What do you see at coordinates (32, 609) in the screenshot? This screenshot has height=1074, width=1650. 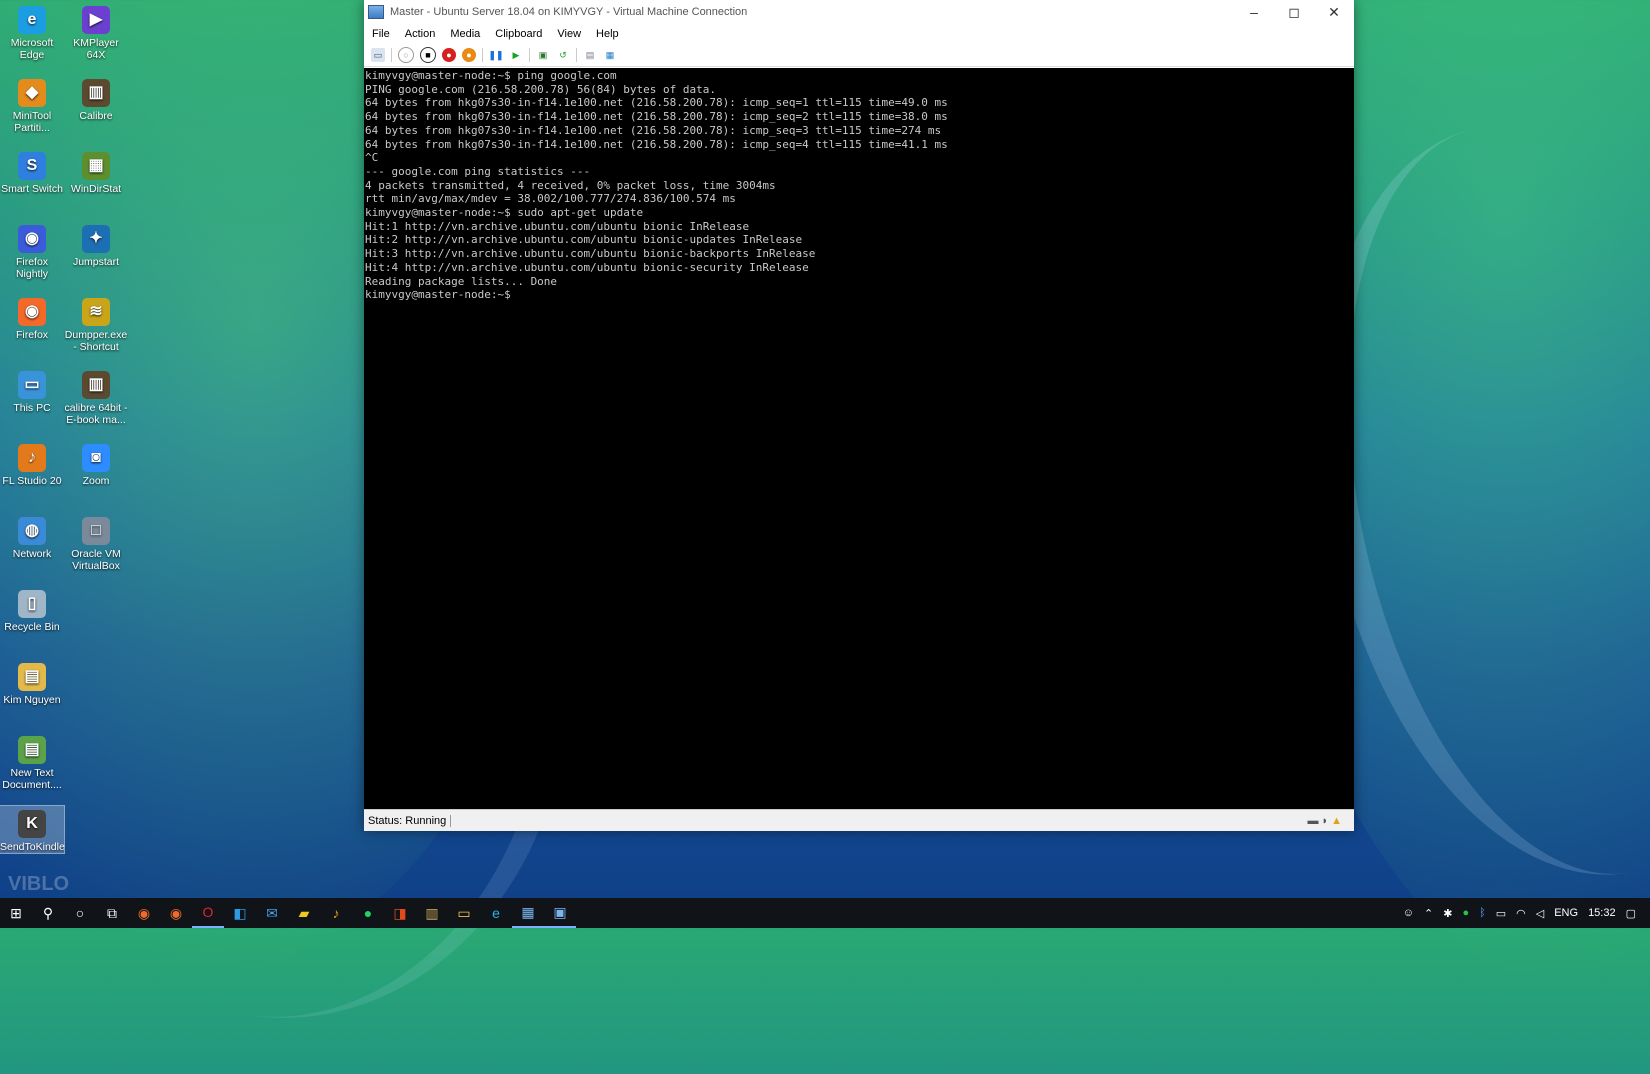 I see `desktop-icon: ▯ Recycle Bin` at bounding box center [32, 609].